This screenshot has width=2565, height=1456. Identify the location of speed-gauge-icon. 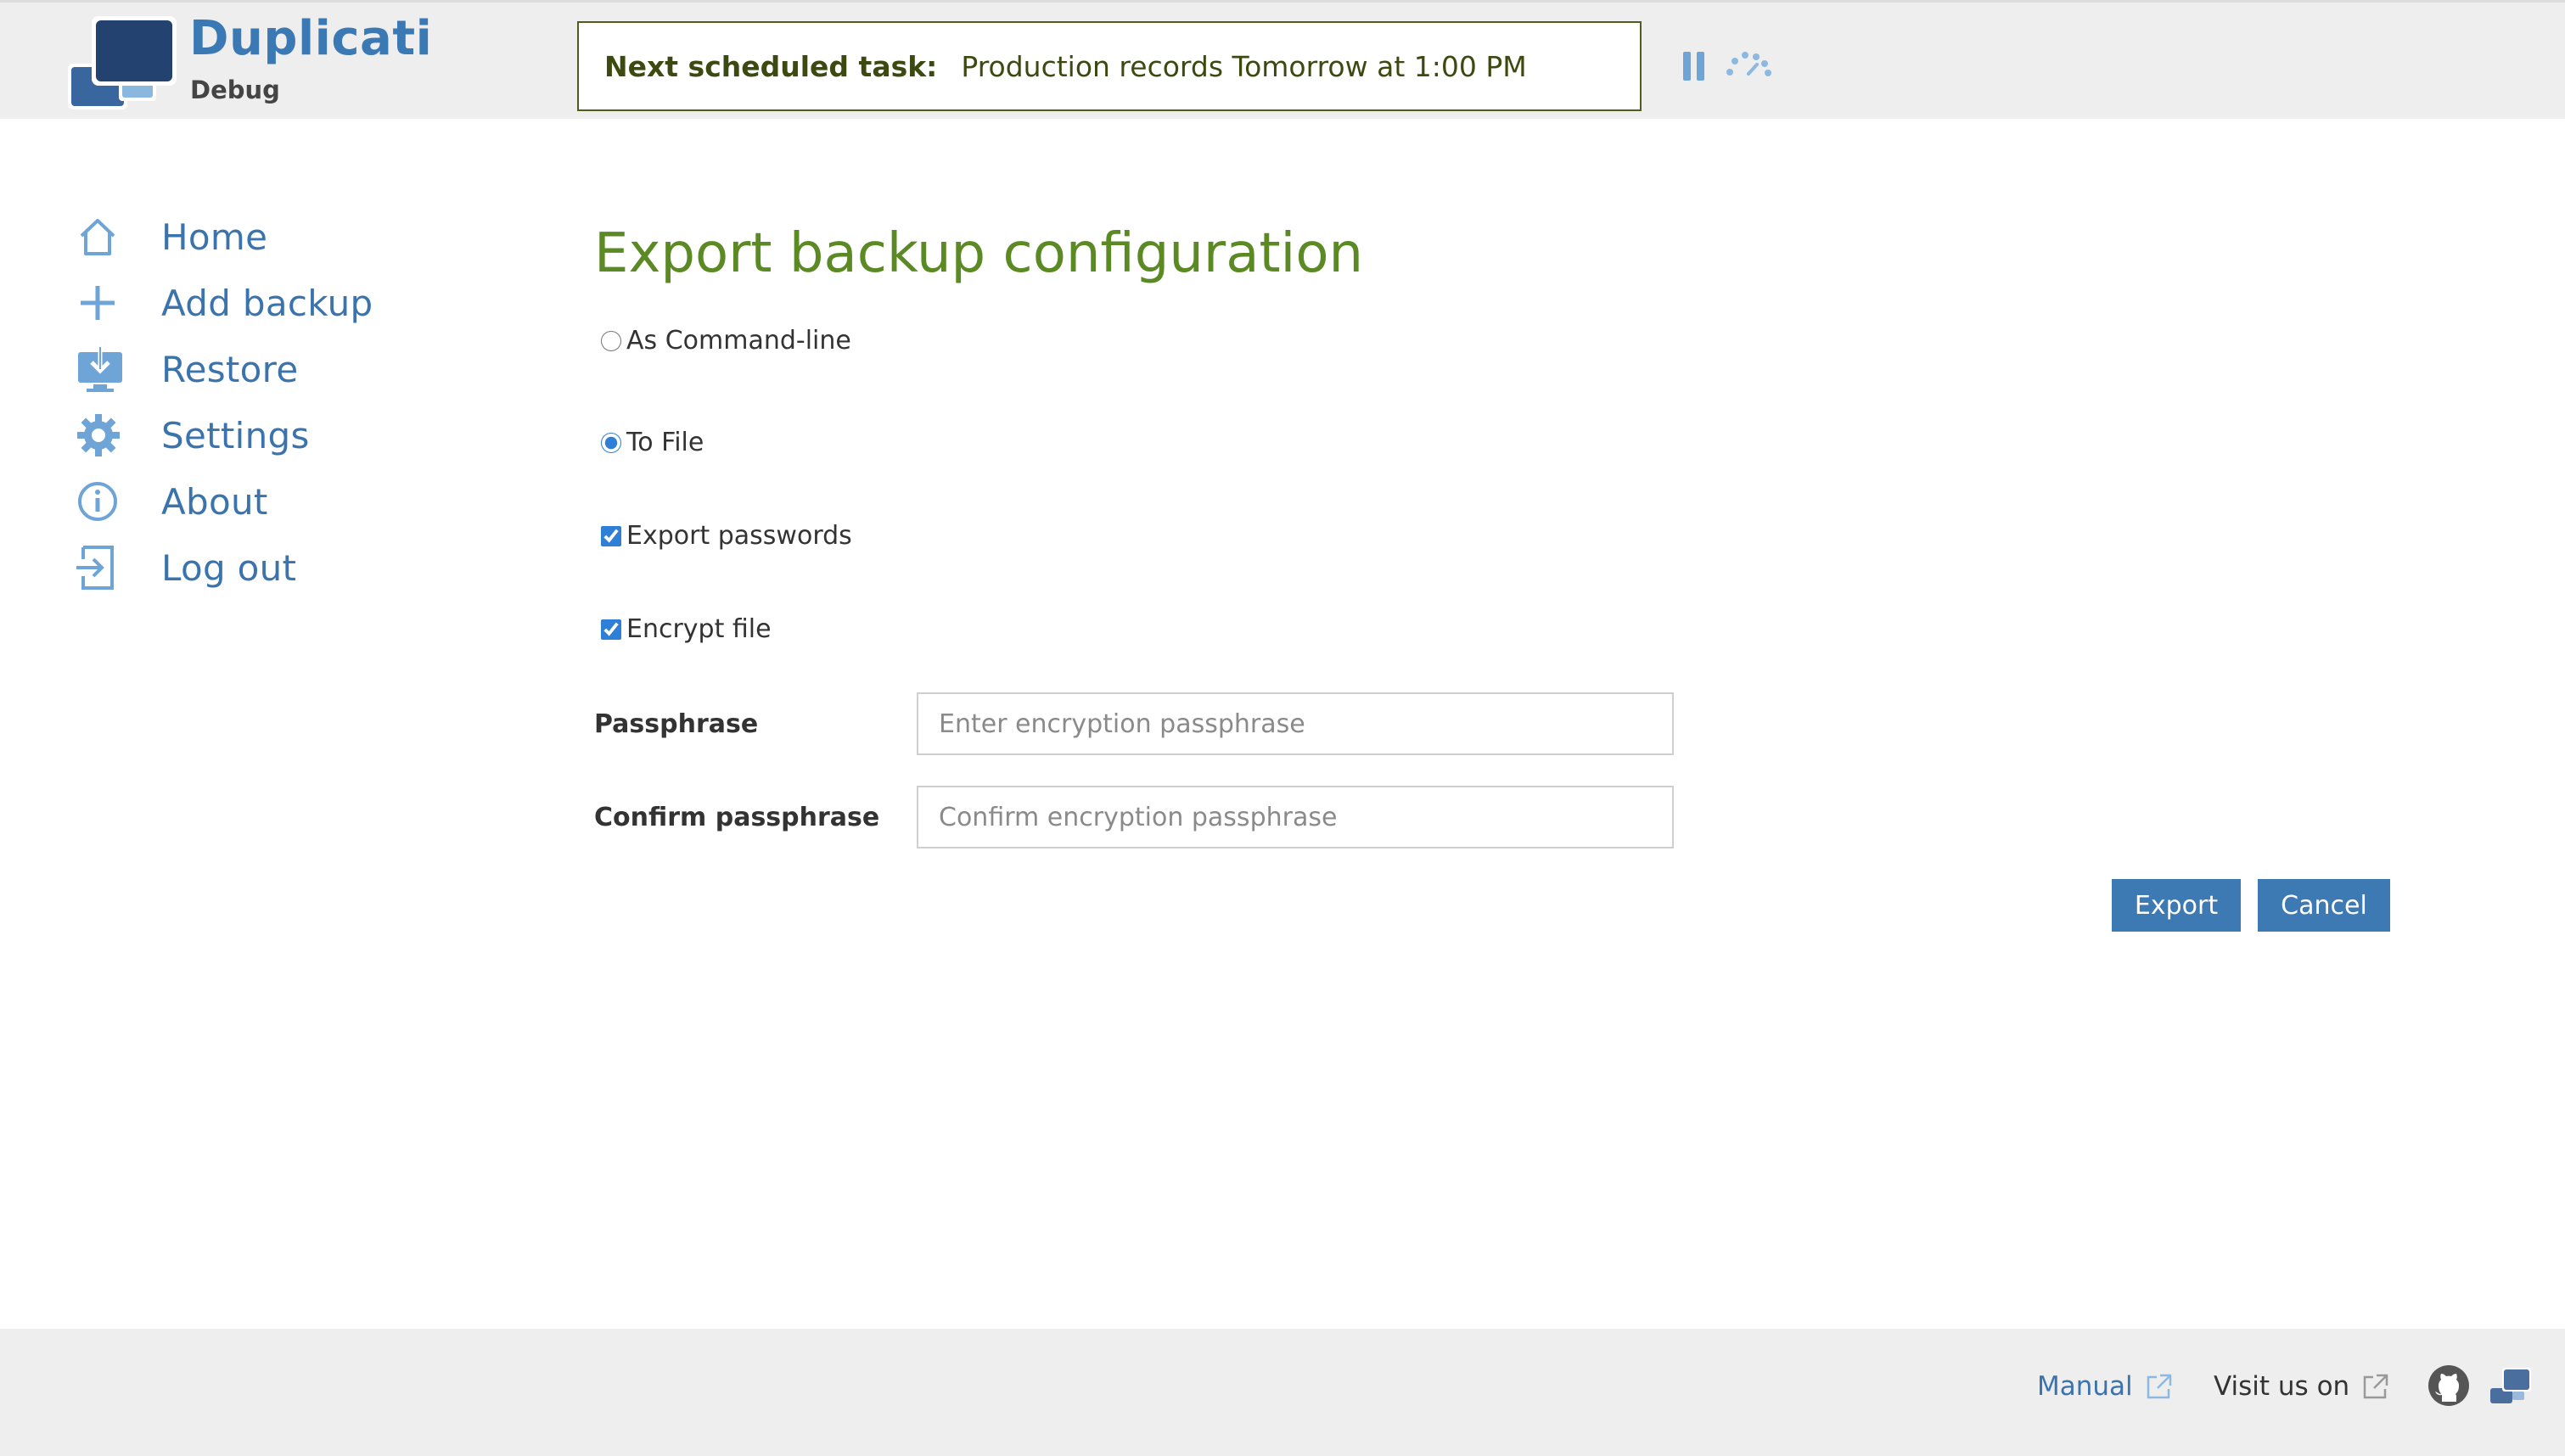
(1748, 64).